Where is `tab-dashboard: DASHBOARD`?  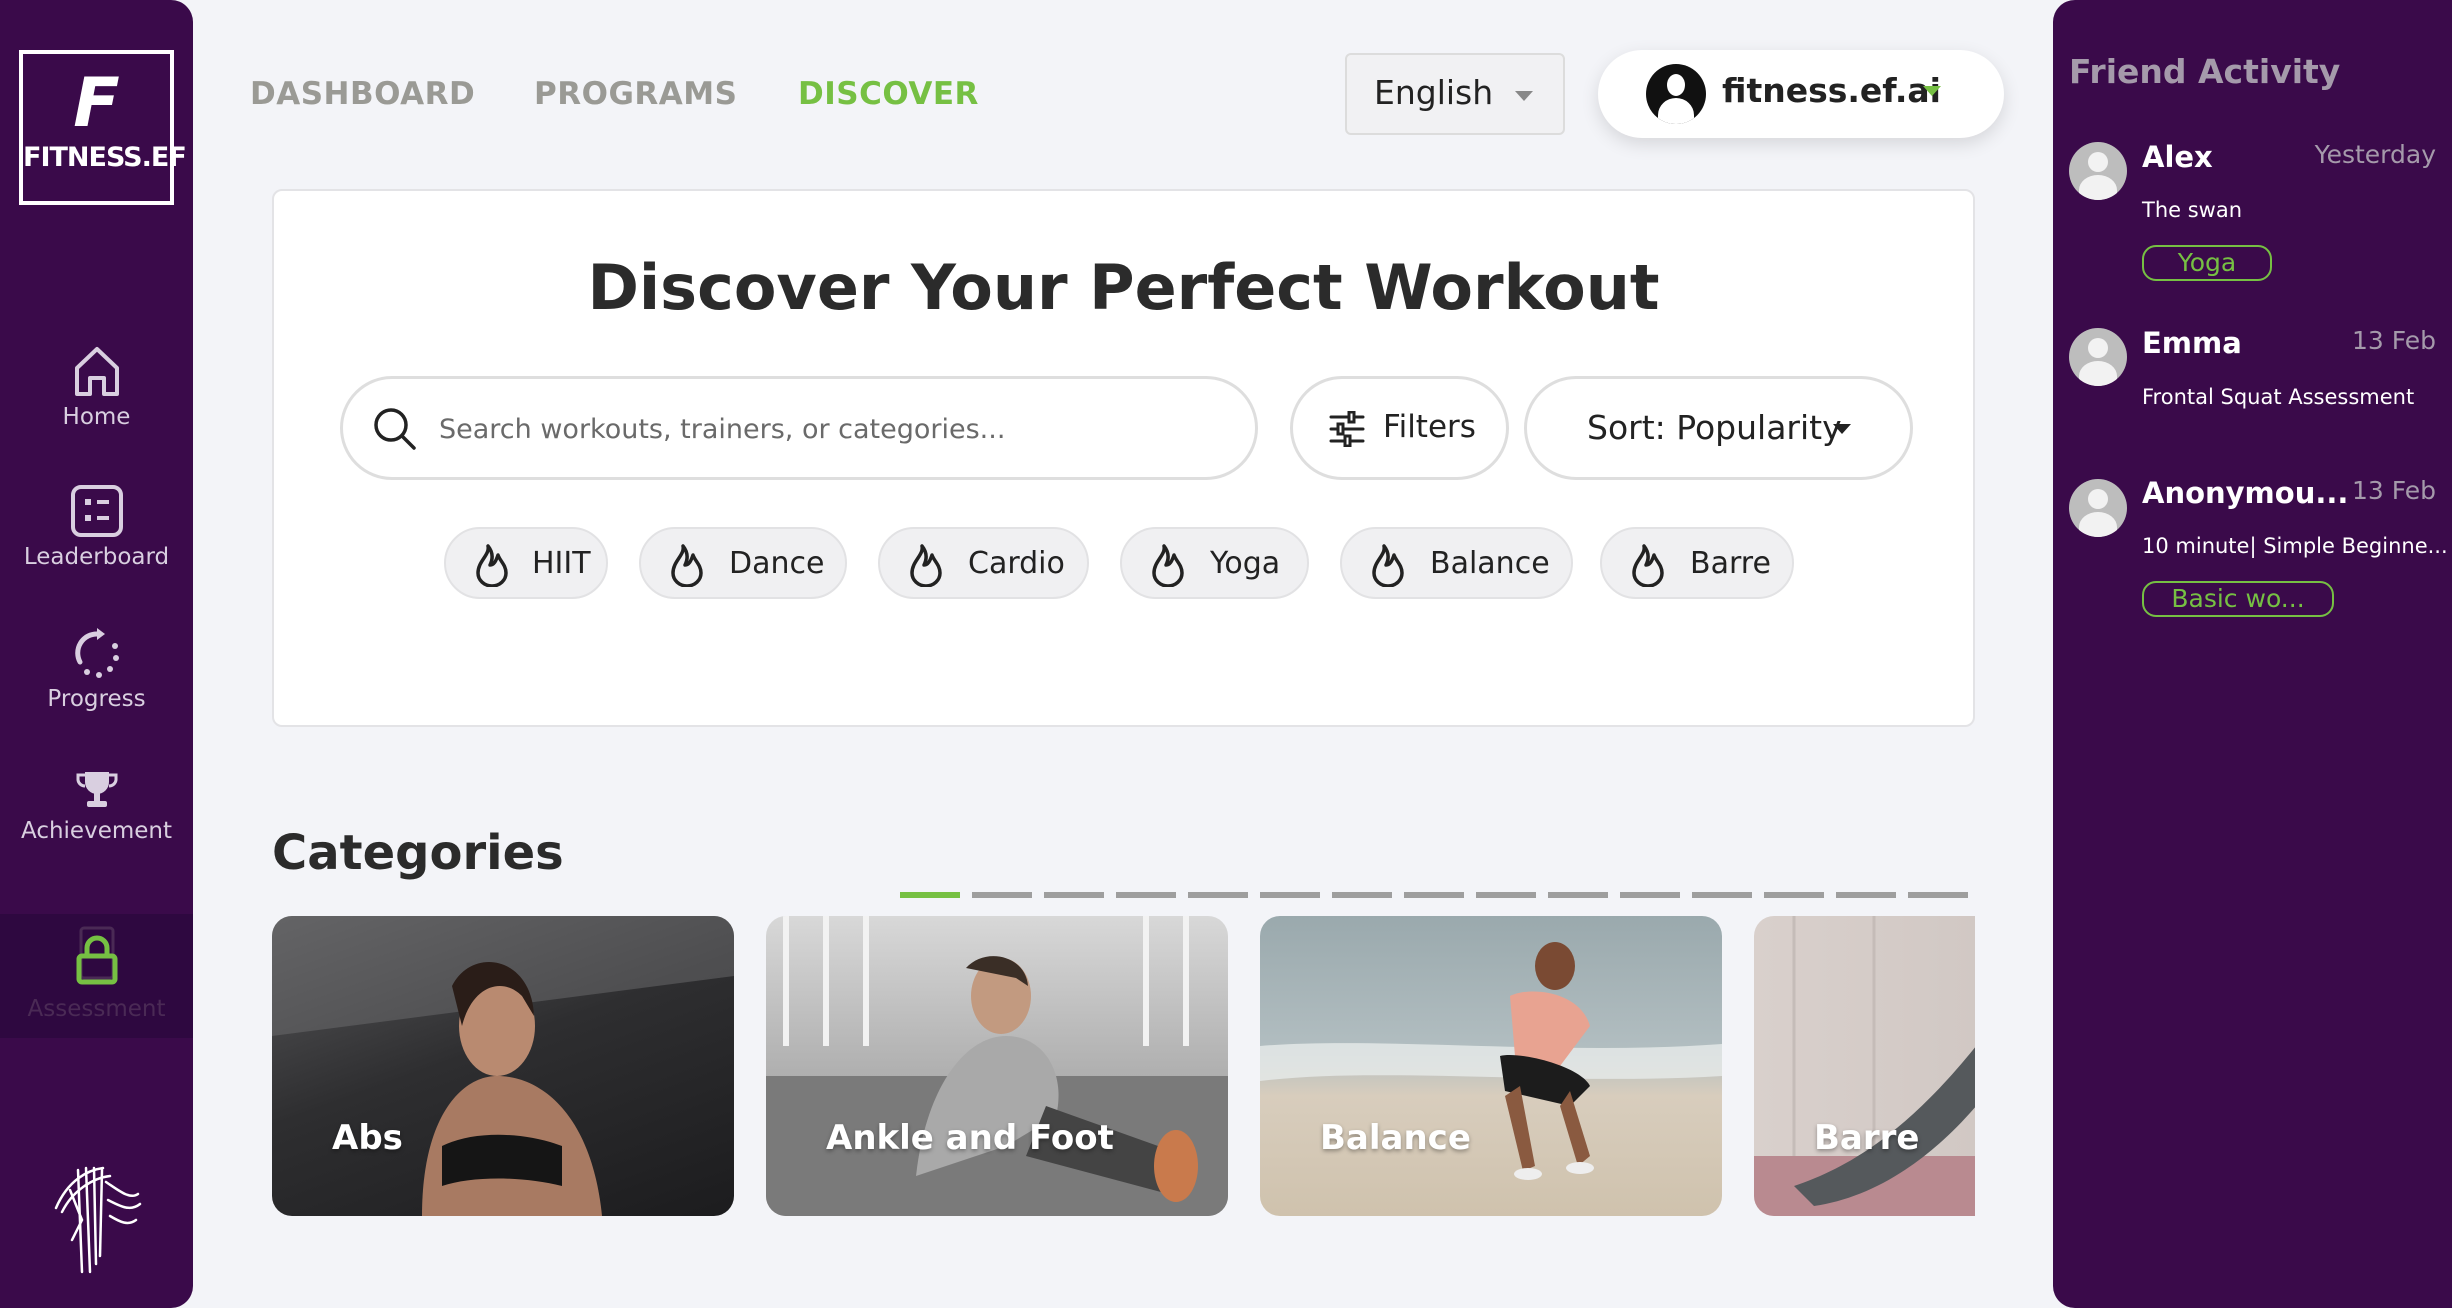 tab-dashboard: DASHBOARD is located at coordinates (362, 94).